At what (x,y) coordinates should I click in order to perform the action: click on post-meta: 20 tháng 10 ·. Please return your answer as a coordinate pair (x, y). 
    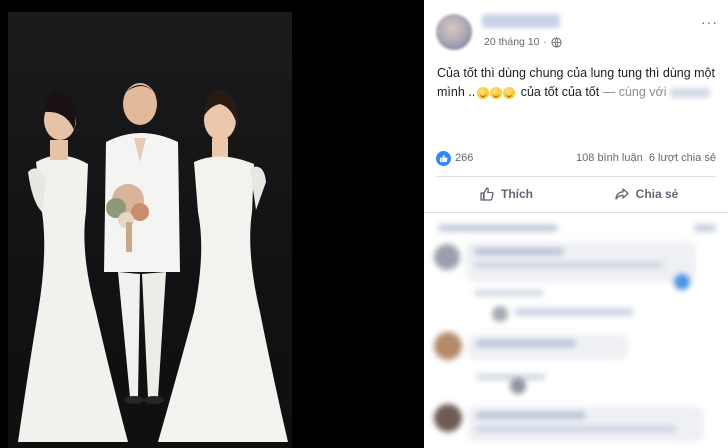
    Looking at the image, I should click on (523, 42).